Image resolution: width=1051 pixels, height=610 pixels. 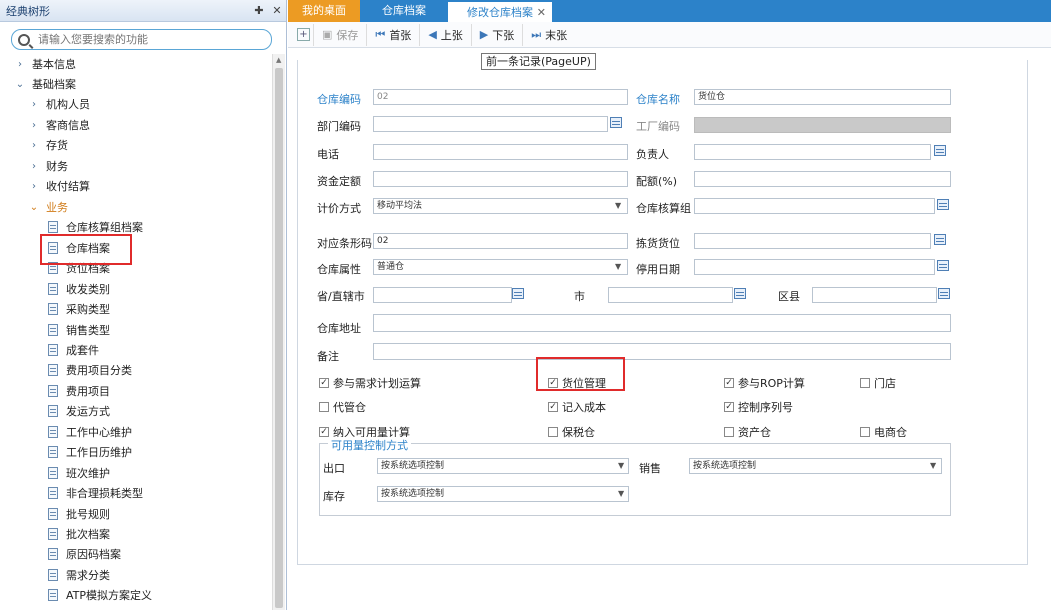 I want to click on stop-date-field, so click(x=814, y=267).